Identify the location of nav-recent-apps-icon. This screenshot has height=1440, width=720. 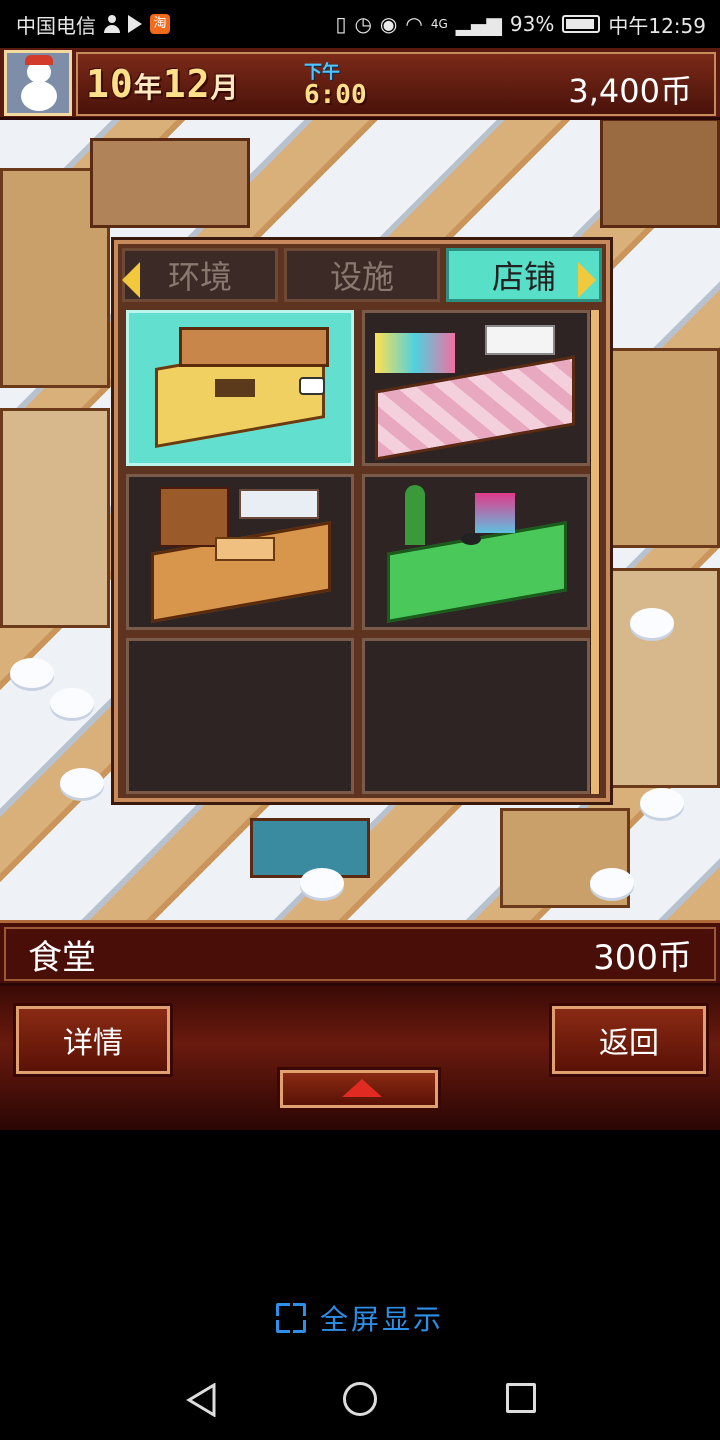
(521, 1398).